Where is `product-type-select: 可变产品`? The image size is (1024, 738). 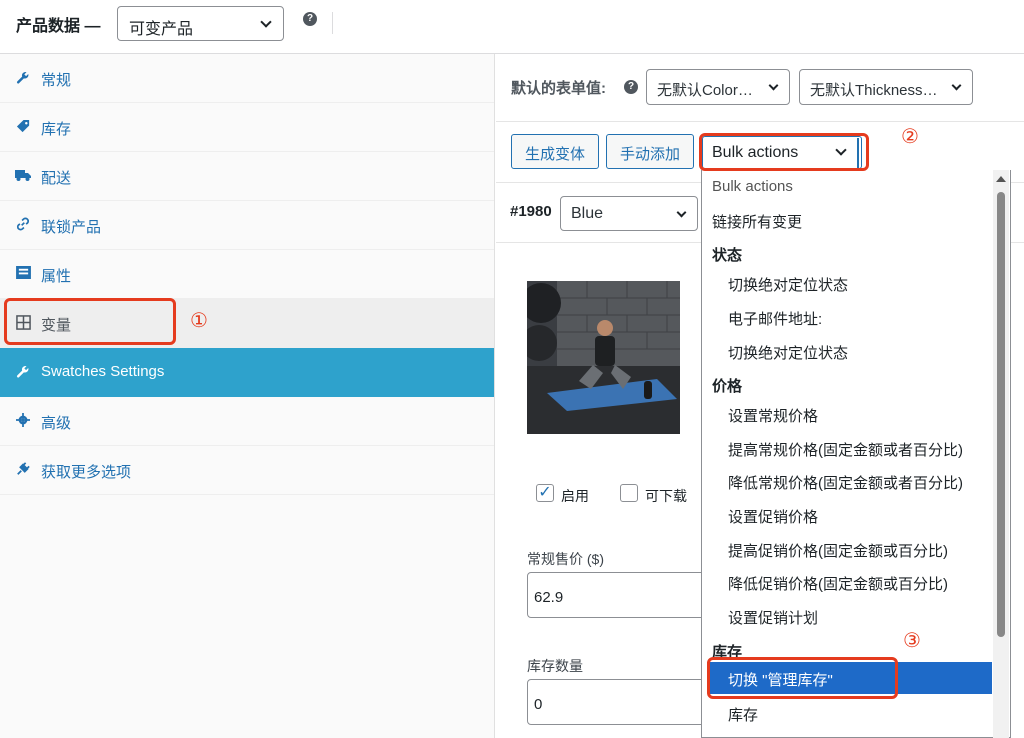
product-type-select: 可变产品 is located at coordinates (200, 23).